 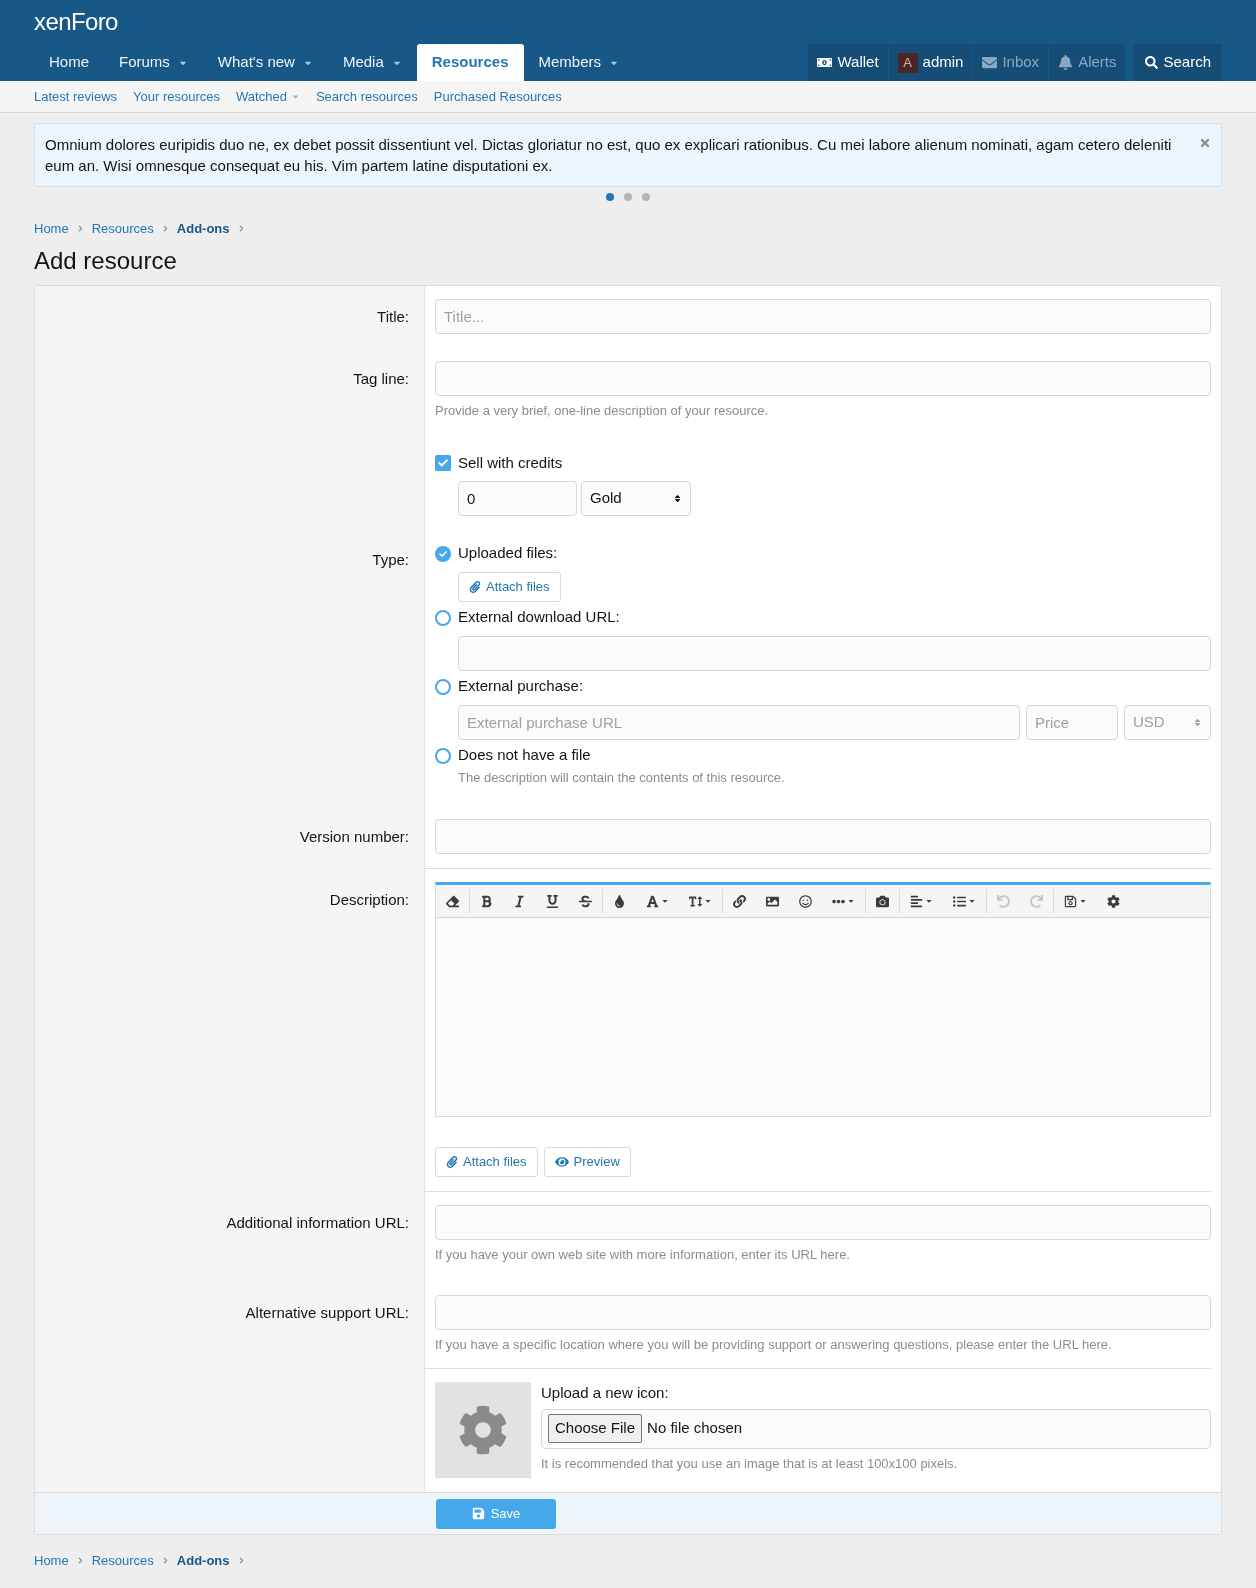 I want to click on bold-icon, so click(x=486, y=901).